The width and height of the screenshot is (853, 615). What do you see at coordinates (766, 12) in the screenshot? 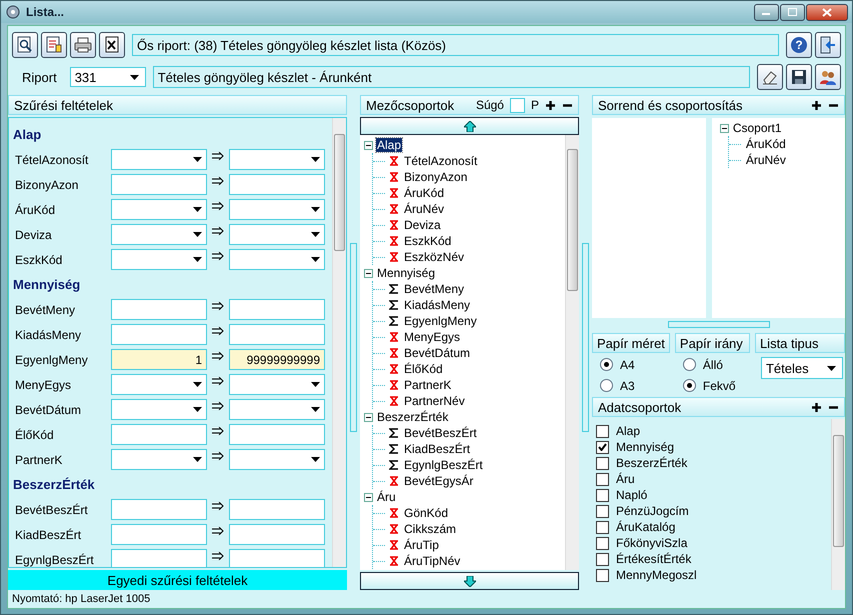
I see `minimize-button` at bounding box center [766, 12].